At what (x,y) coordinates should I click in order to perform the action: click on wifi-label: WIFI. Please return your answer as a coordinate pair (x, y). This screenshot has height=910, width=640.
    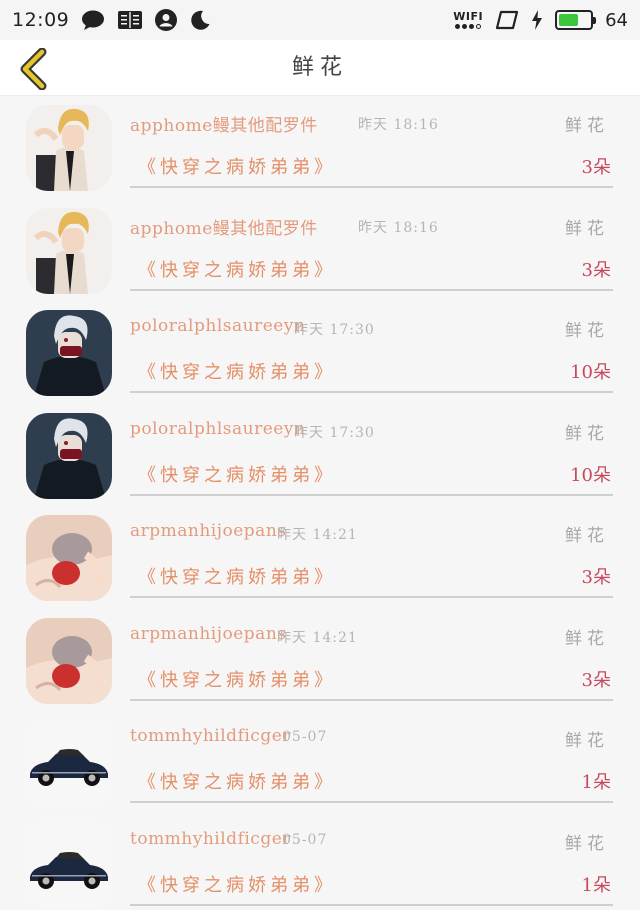
    Looking at the image, I should click on (468, 16).